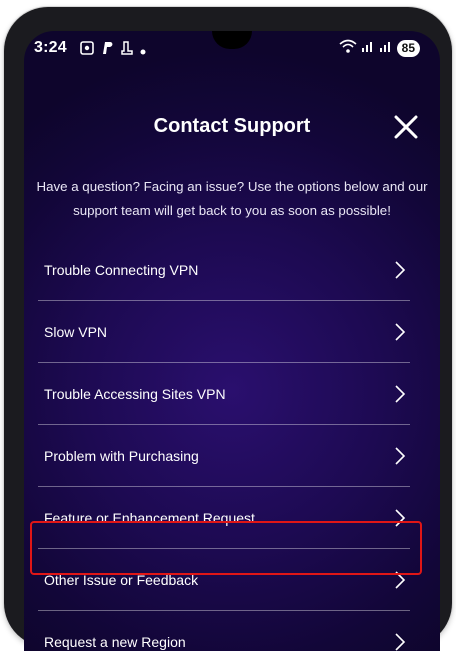  Describe the element at coordinates (121, 270) in the screenshot. I see `option-label: Trouble Connecting VPN` at that location.